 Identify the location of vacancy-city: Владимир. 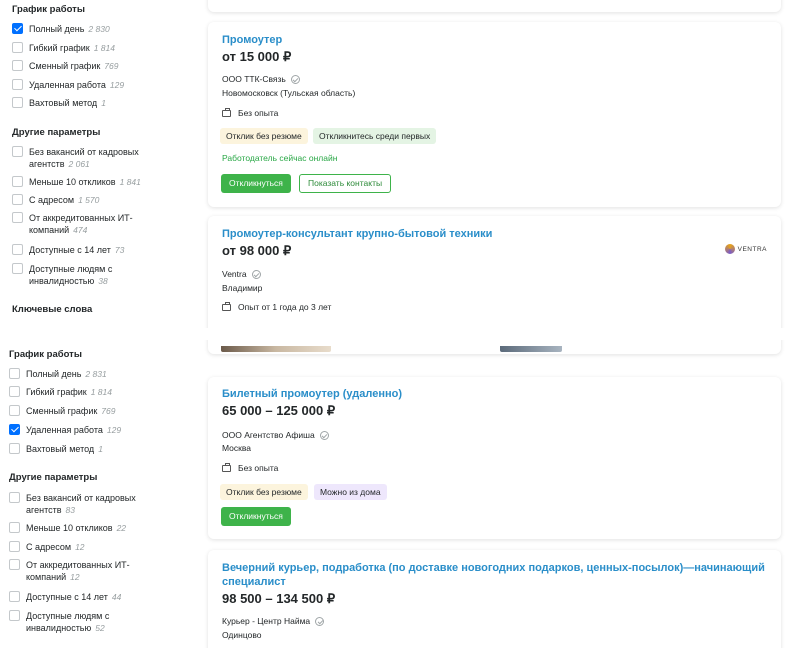
(242, 288).